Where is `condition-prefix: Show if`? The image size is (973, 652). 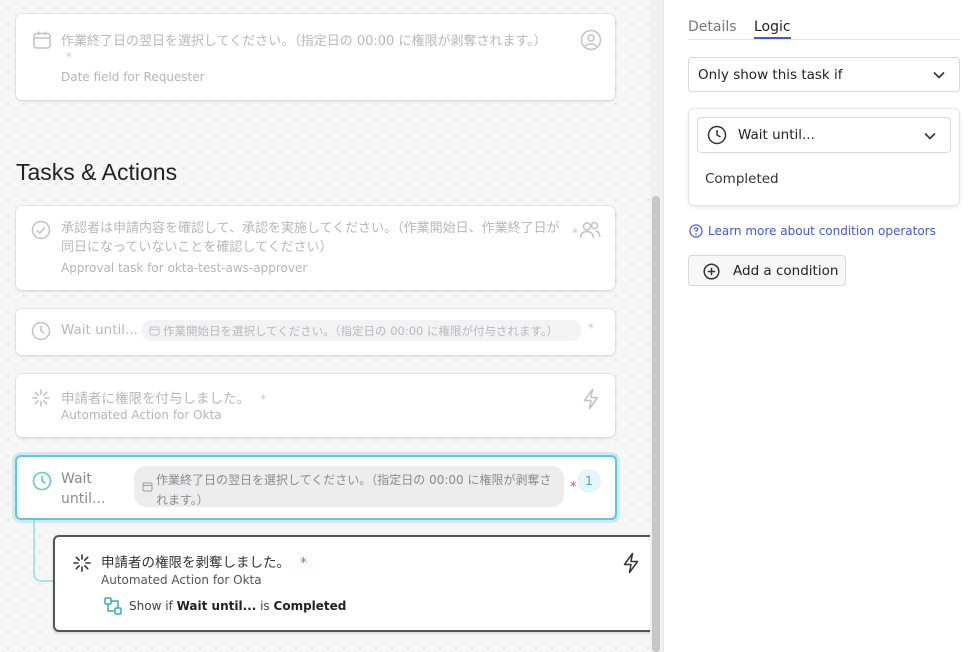
condition-prefix: Show if is located at coordinates (151, 606).